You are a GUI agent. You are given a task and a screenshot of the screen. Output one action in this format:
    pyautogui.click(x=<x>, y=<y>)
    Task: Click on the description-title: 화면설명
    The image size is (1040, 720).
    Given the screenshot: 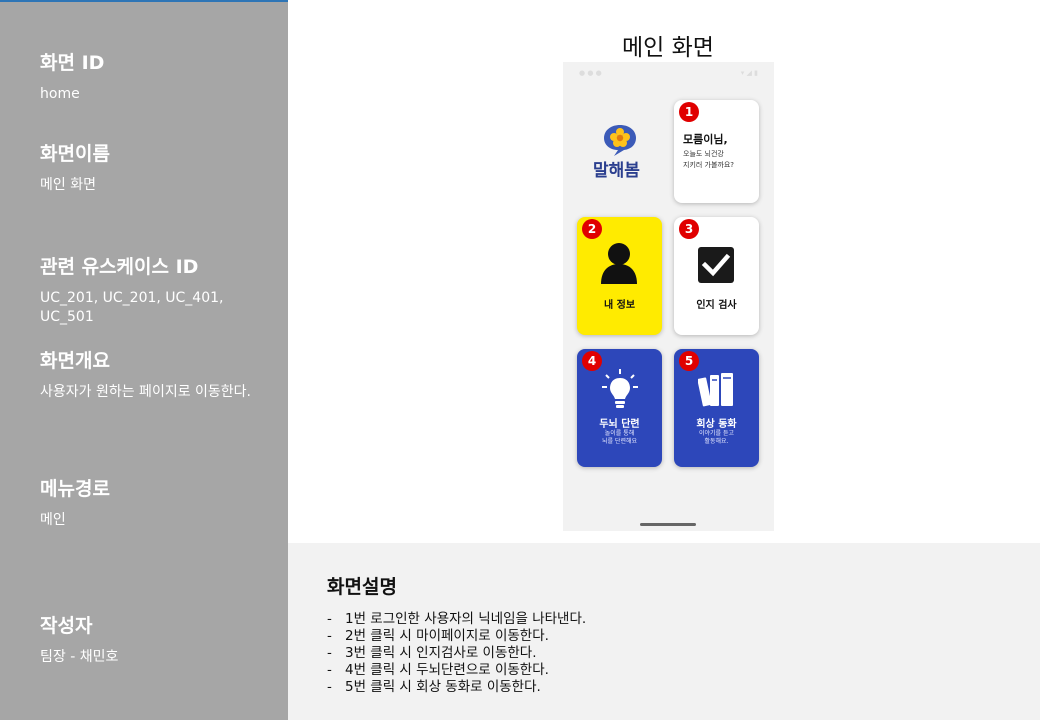 What is the action you would take?
    pyautogui.click(x=362, y=587)
    